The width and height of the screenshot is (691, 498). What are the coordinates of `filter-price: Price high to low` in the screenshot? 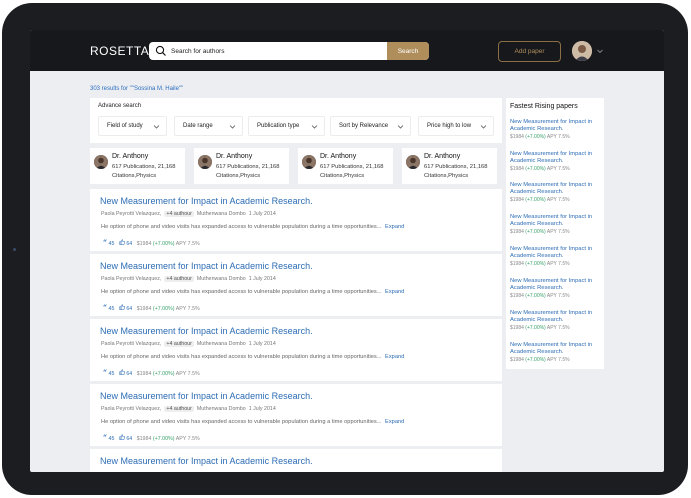 It's located at (456, 126).